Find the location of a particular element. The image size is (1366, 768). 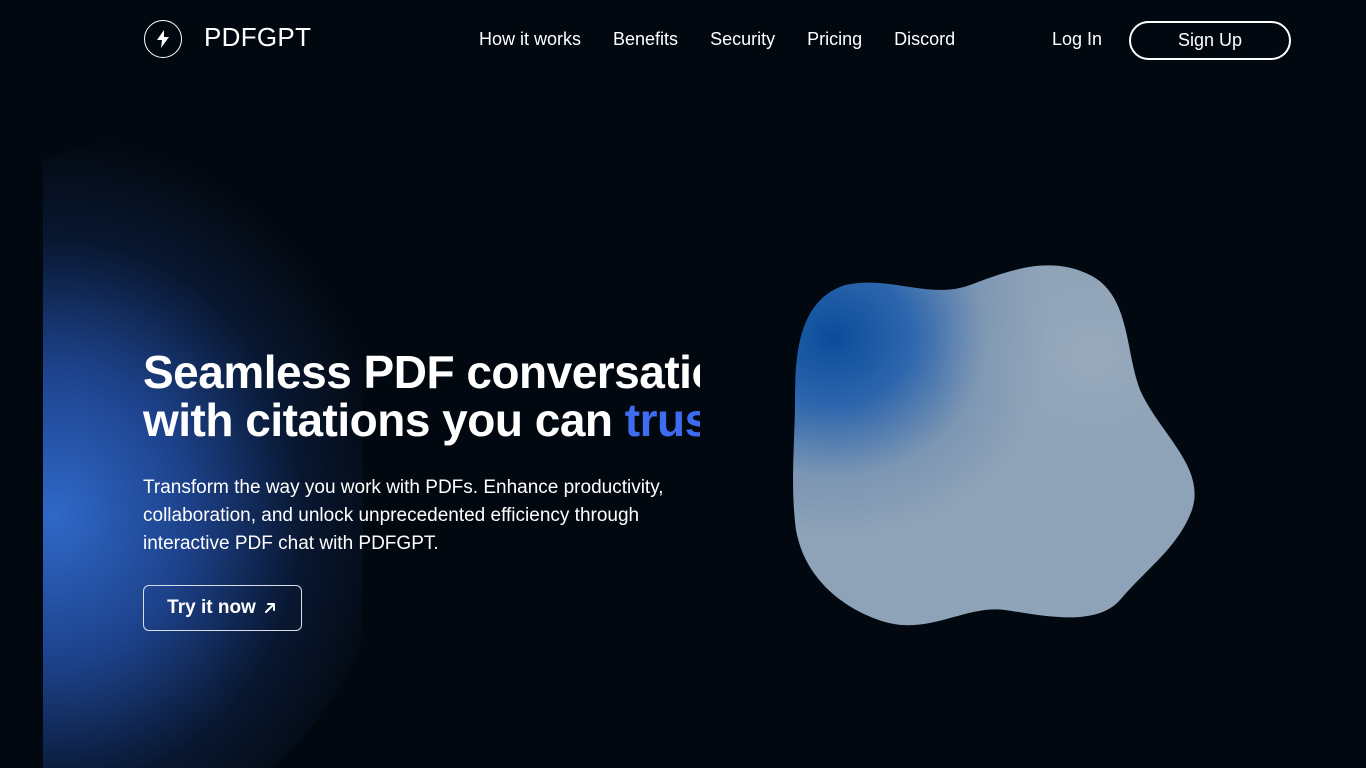

nav-item-pricing: Pricing is located at coordinates (834, 39).